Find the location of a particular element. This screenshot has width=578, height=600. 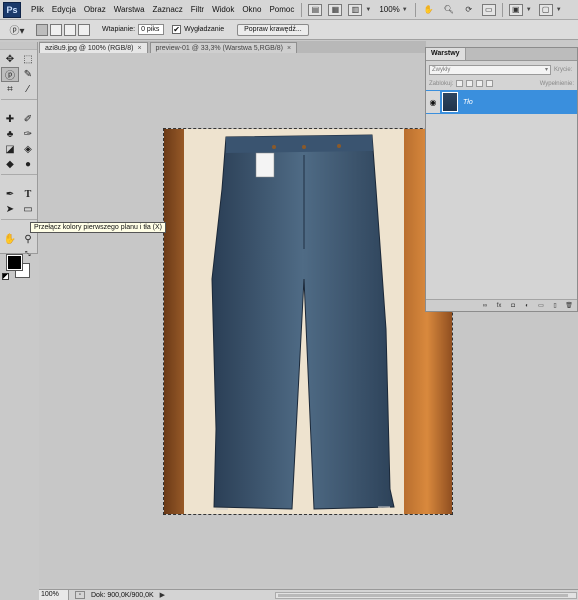

tab-label: preview-01 @ 33,3% (Warstwa 5,RGB/8) is located at coordinates (219, 48).